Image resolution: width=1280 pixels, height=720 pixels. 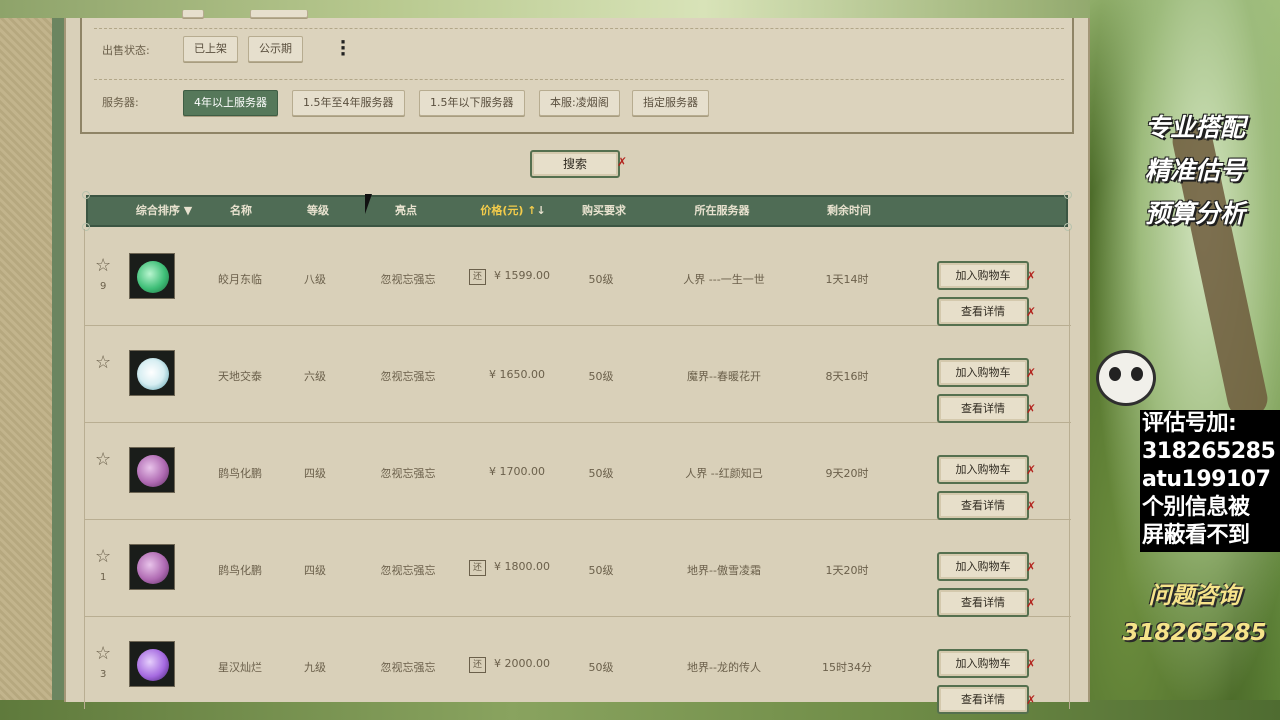 I want to click on server-option: 本服:凌烟阁, so click(x=579, y=103).